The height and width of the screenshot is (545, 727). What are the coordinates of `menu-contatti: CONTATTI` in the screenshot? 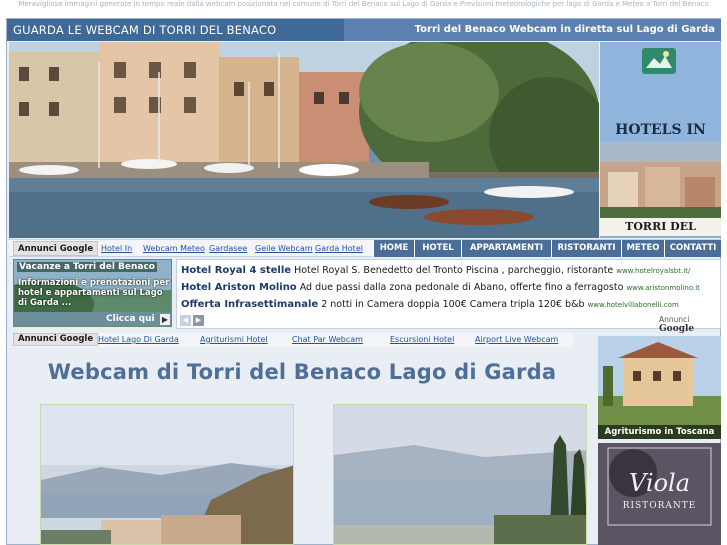 It's located at (692, 248).